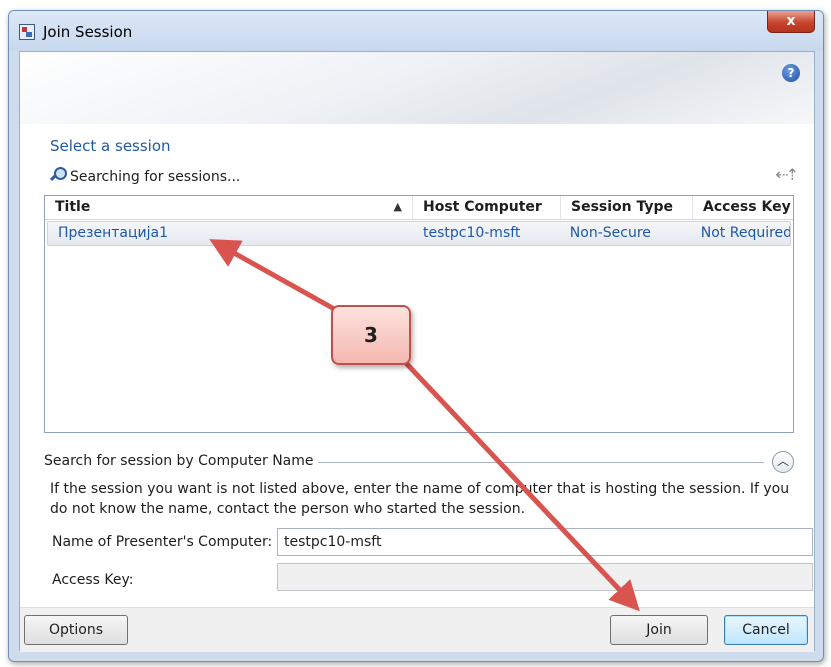 The width and height of the screenshot is (831, 667). Describe the element at coordinates (110, 146) in the screenshot. I see `section-title: Select a session` at that location.